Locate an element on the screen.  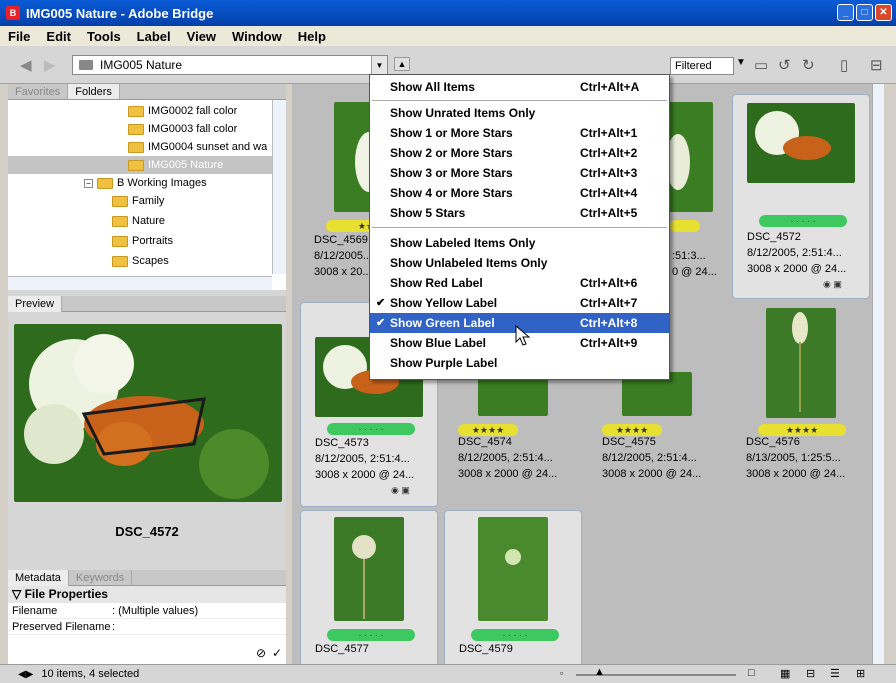
menu-view: View is located at coordinates (201, 36).